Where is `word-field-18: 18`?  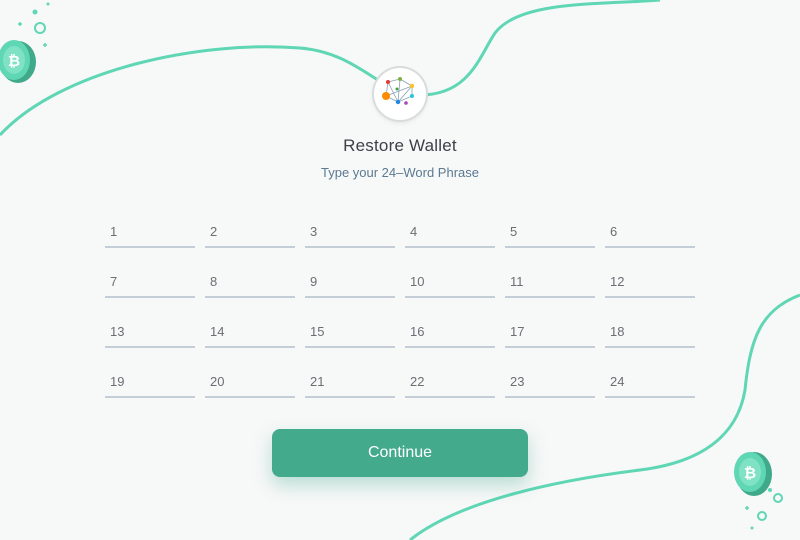
word-field-18: 18 is located at coordinates (650, 331).